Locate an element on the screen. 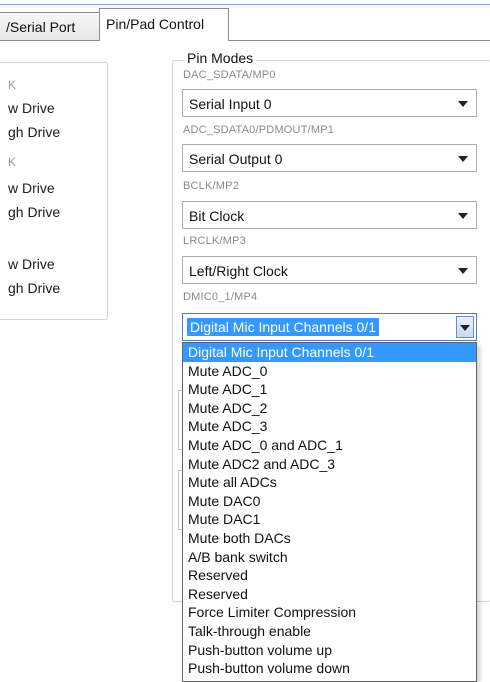 The image size is (490, 682). mp0-mode-value: Serial Input 0 is located at coordinates (230, 104).